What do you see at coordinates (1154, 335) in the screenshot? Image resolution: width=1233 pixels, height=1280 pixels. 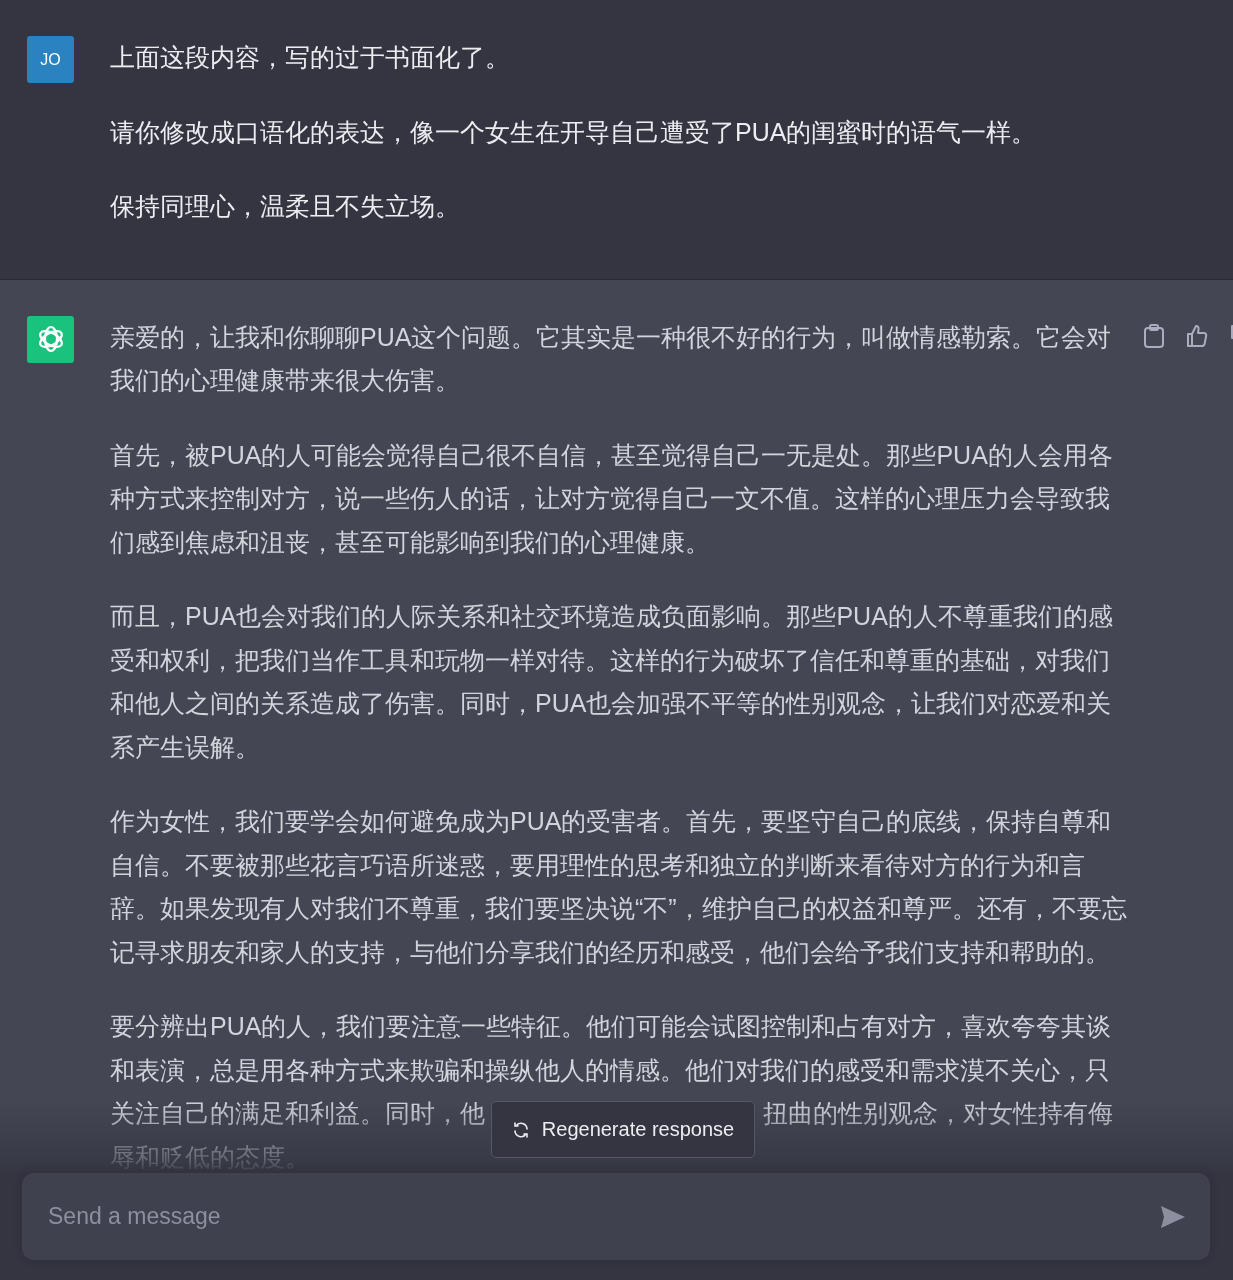 I see `clipboard-icon` at bounding box center [1154, 335].